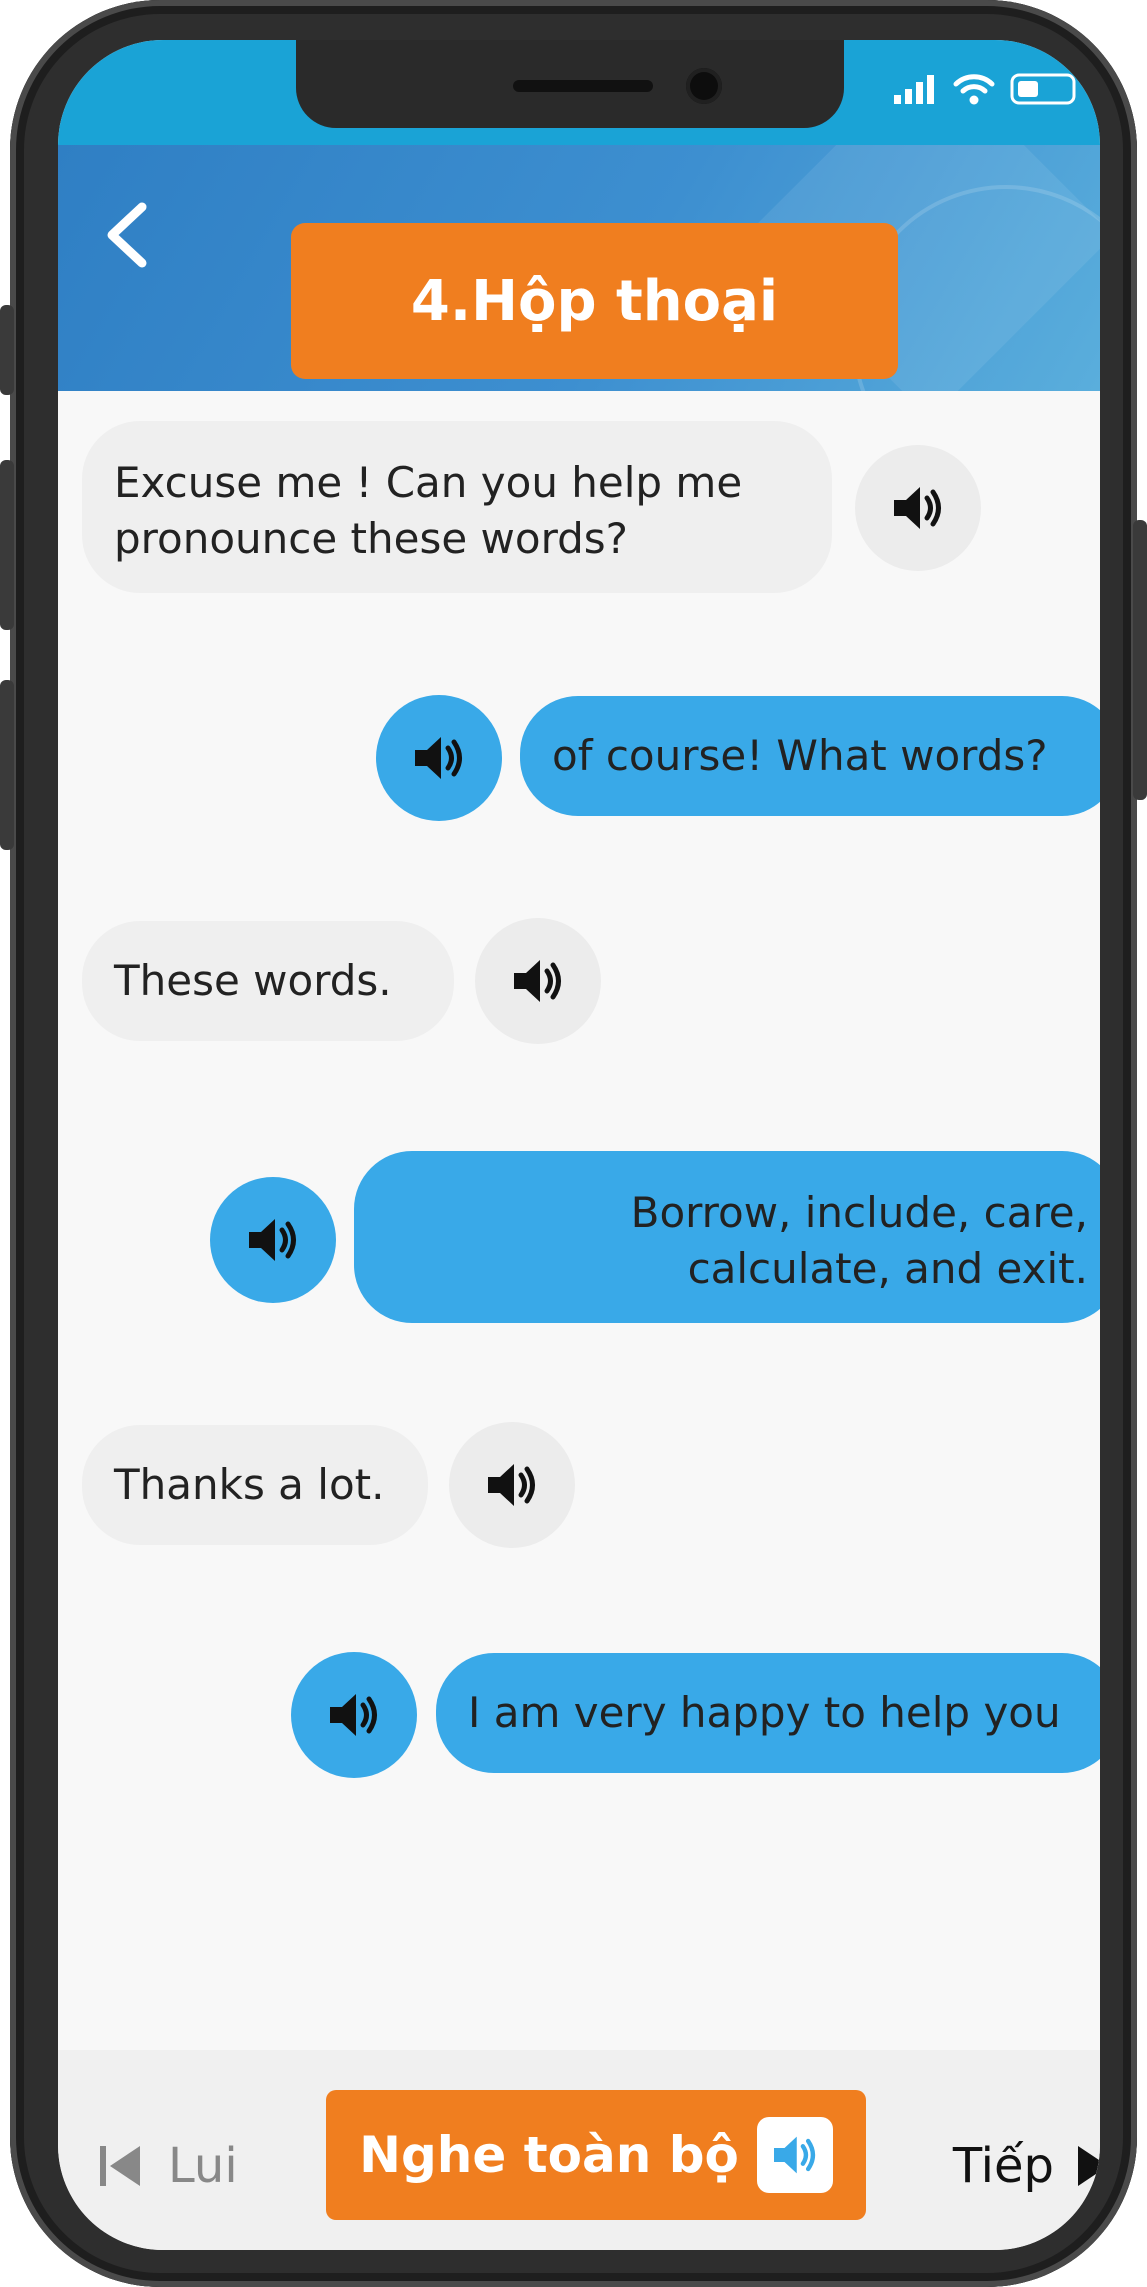  Describe the element at coordinates (1140, 660) in the screenshot. I see `power-button` at that location.